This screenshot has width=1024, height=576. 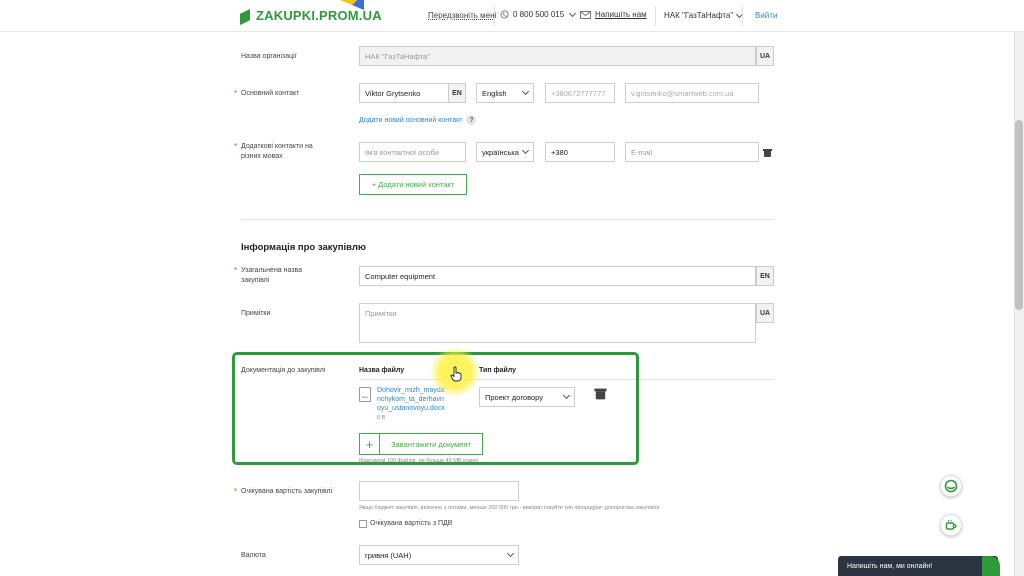 What do you see at coordinates (388, 555) in the screenshot?
I see `currency-value: гривня (UAH)` at bounding box center [388, 555].